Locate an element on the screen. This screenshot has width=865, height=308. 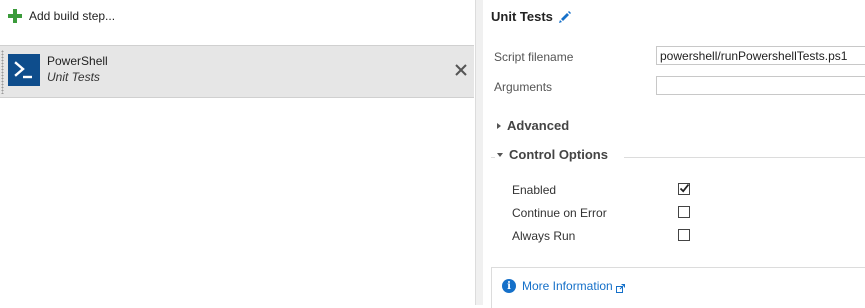
arguments-label: Arguments is located at coordinates (523, 87).